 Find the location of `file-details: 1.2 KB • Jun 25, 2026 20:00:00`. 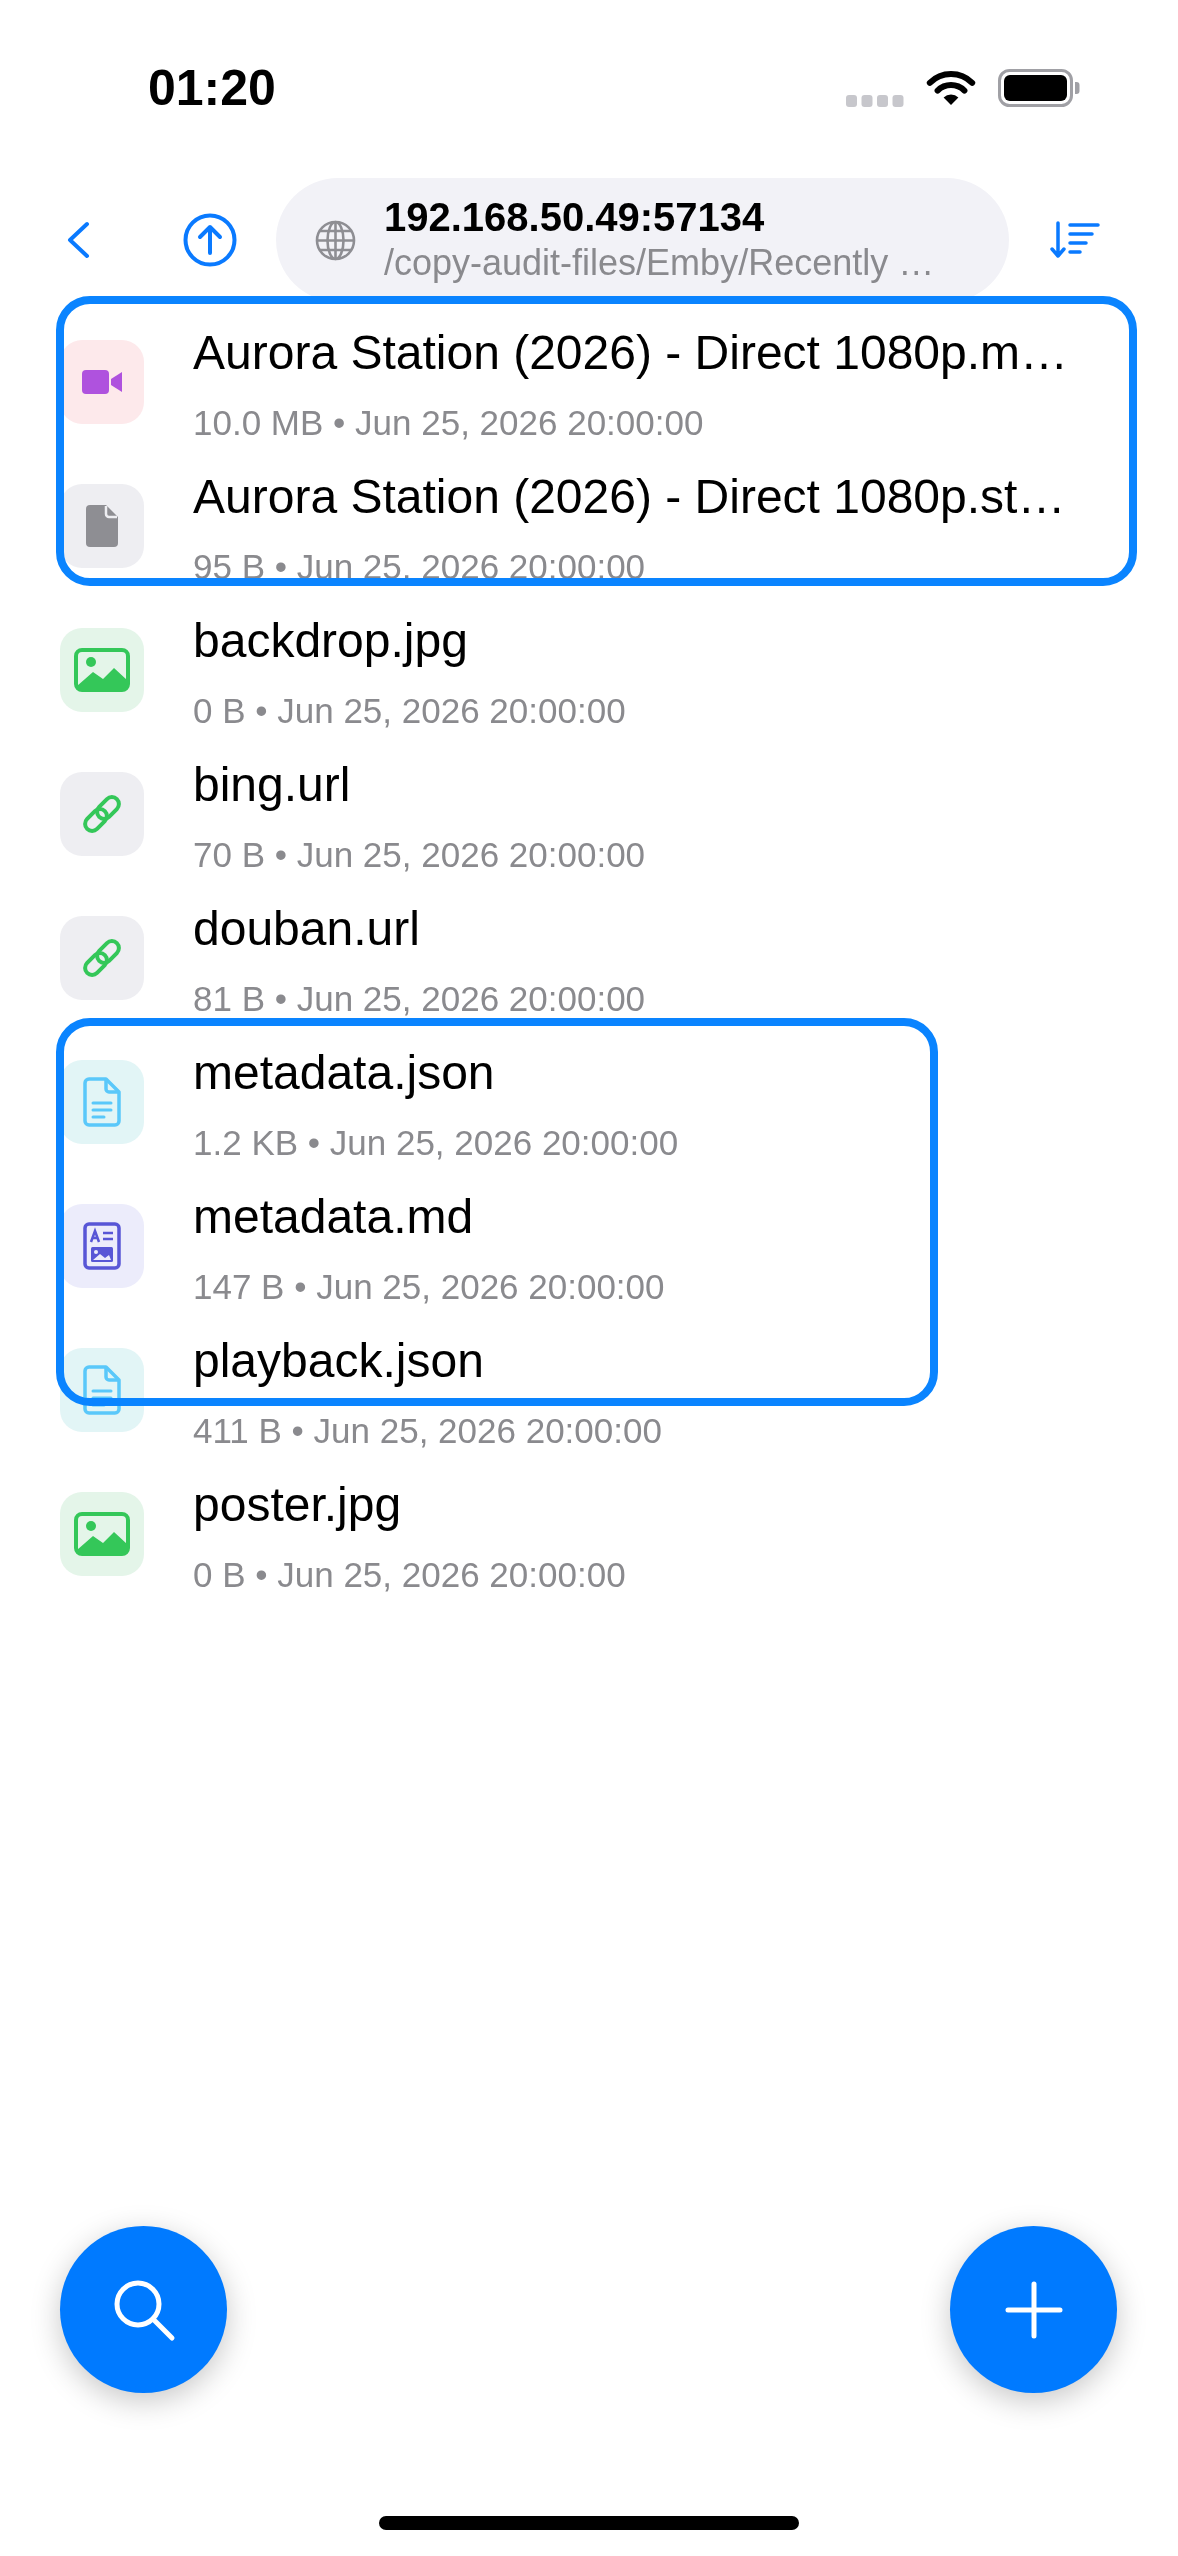

file-details: 1.2 KB • Jun 25, 2026 20:00:00 is located at coordinates (436, 1143).